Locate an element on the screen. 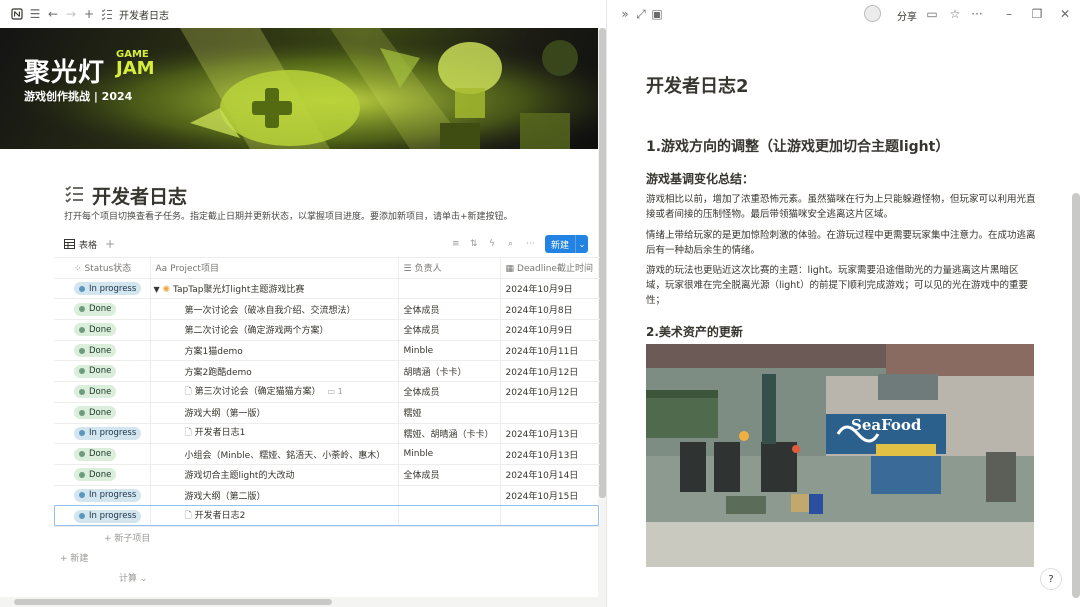 Image resolution: width=1080 pixels, height=607 pixels. add-view-icon: + is located at coordinates (110, 244).